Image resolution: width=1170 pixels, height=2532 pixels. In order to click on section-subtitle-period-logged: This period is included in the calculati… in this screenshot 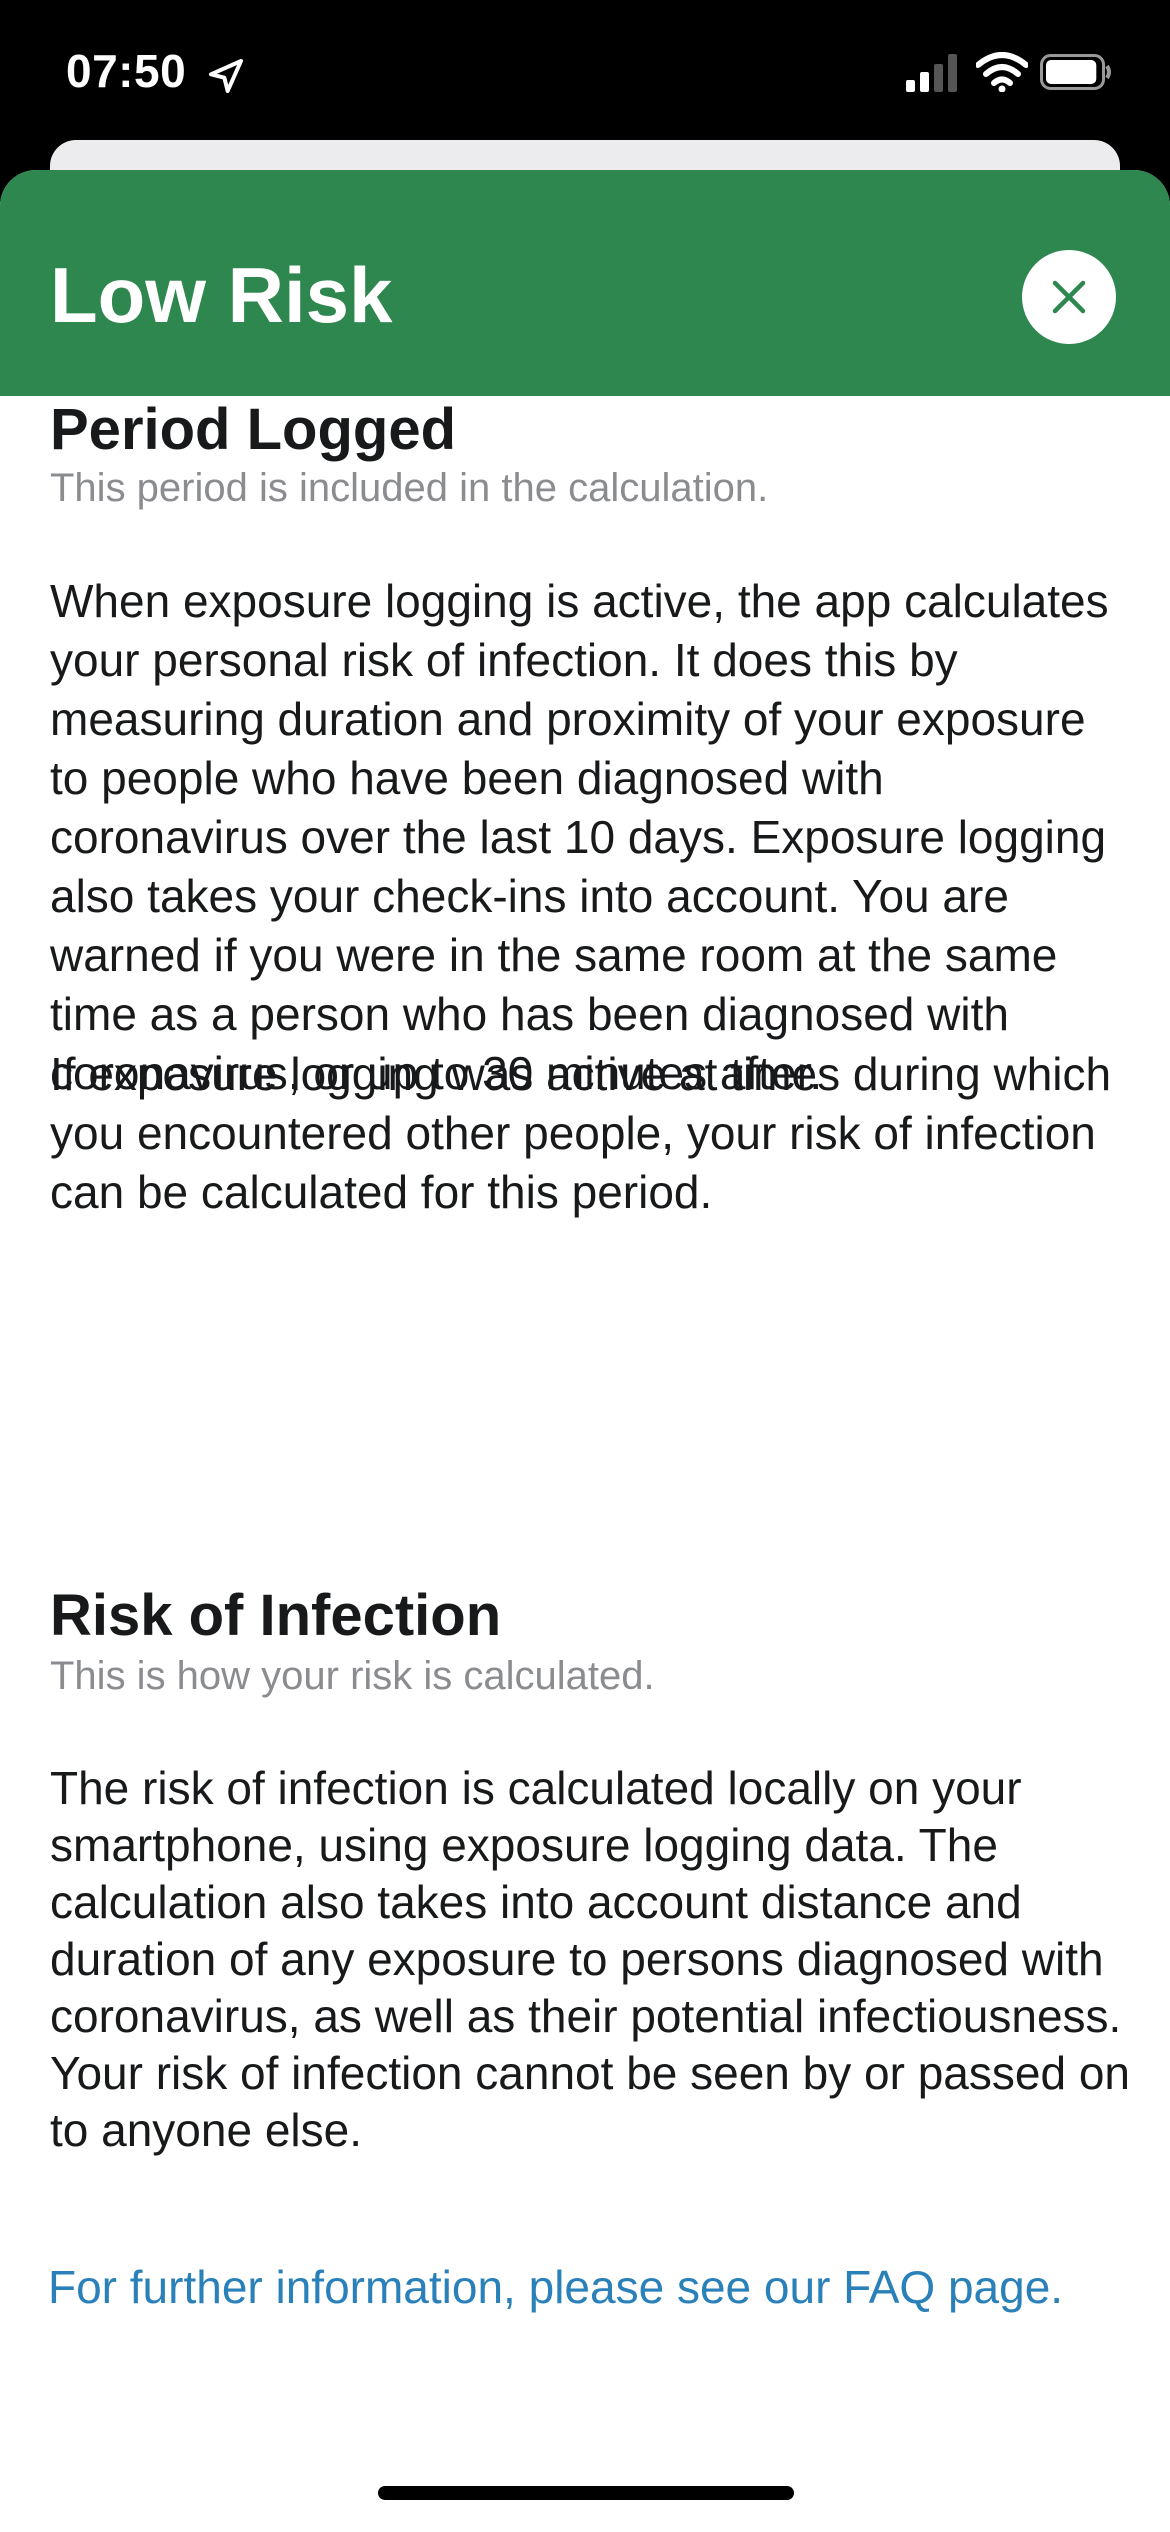, I will do `click(409, 488)`.